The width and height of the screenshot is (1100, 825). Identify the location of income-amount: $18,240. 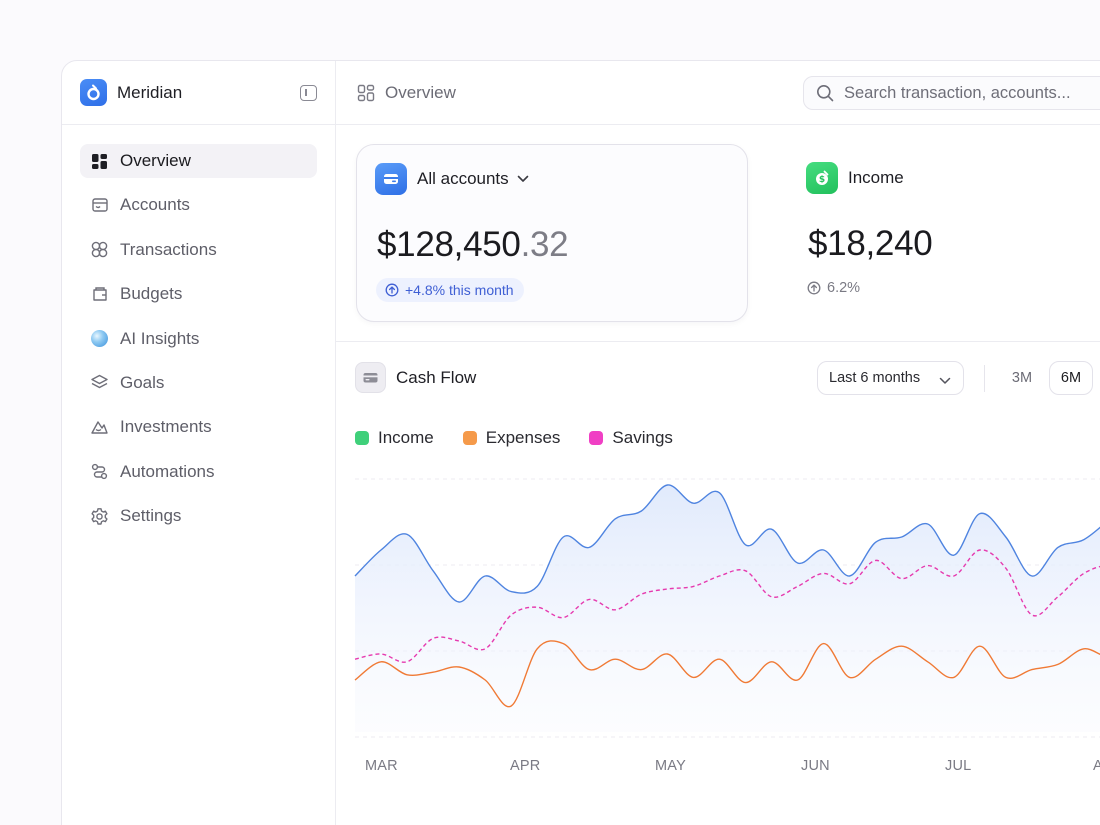
(870, 243).